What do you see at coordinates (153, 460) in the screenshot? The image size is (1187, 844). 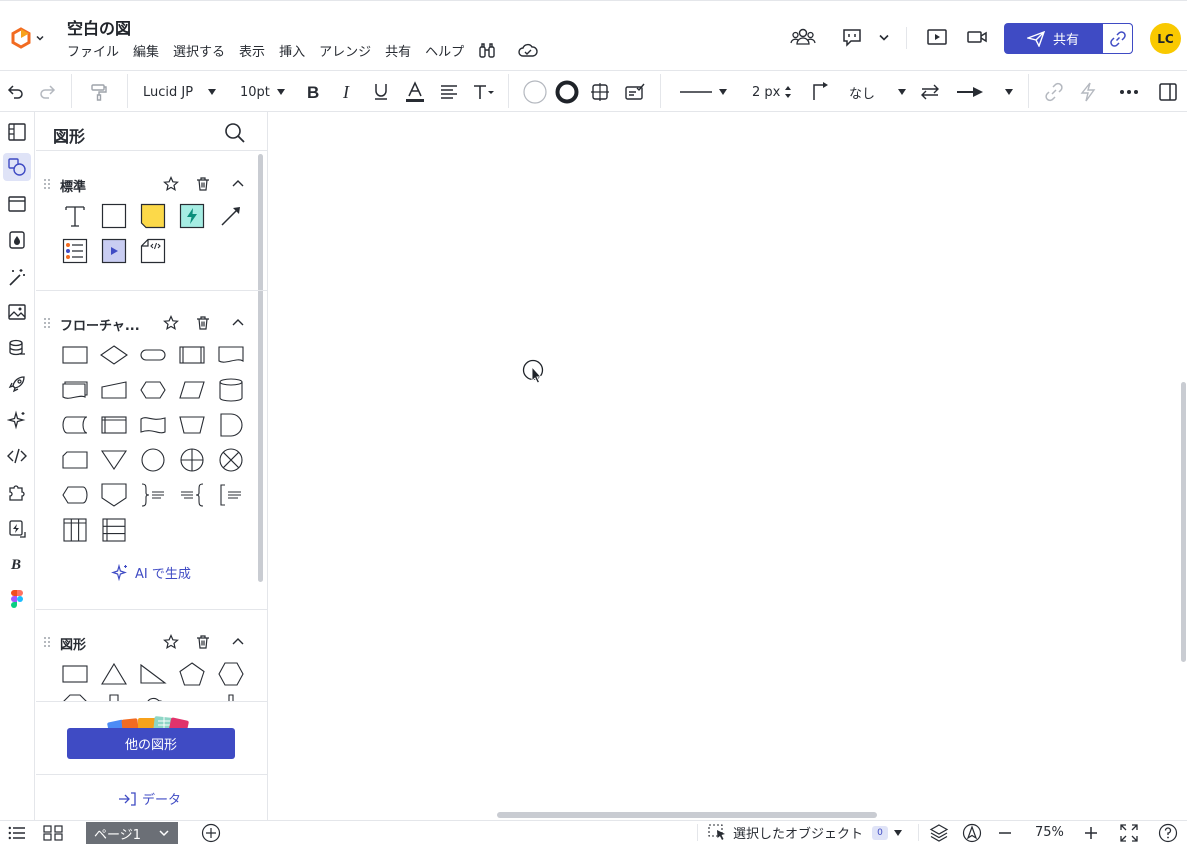 I see `shape-connector` at bounding box center [153, 460].